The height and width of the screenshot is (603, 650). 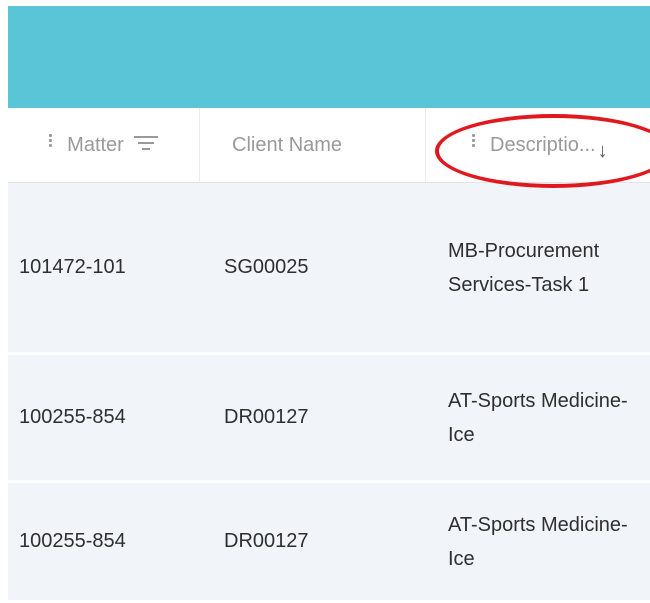 I want to click on column-header-client-name: Client Name, so click(x=313, y=145).